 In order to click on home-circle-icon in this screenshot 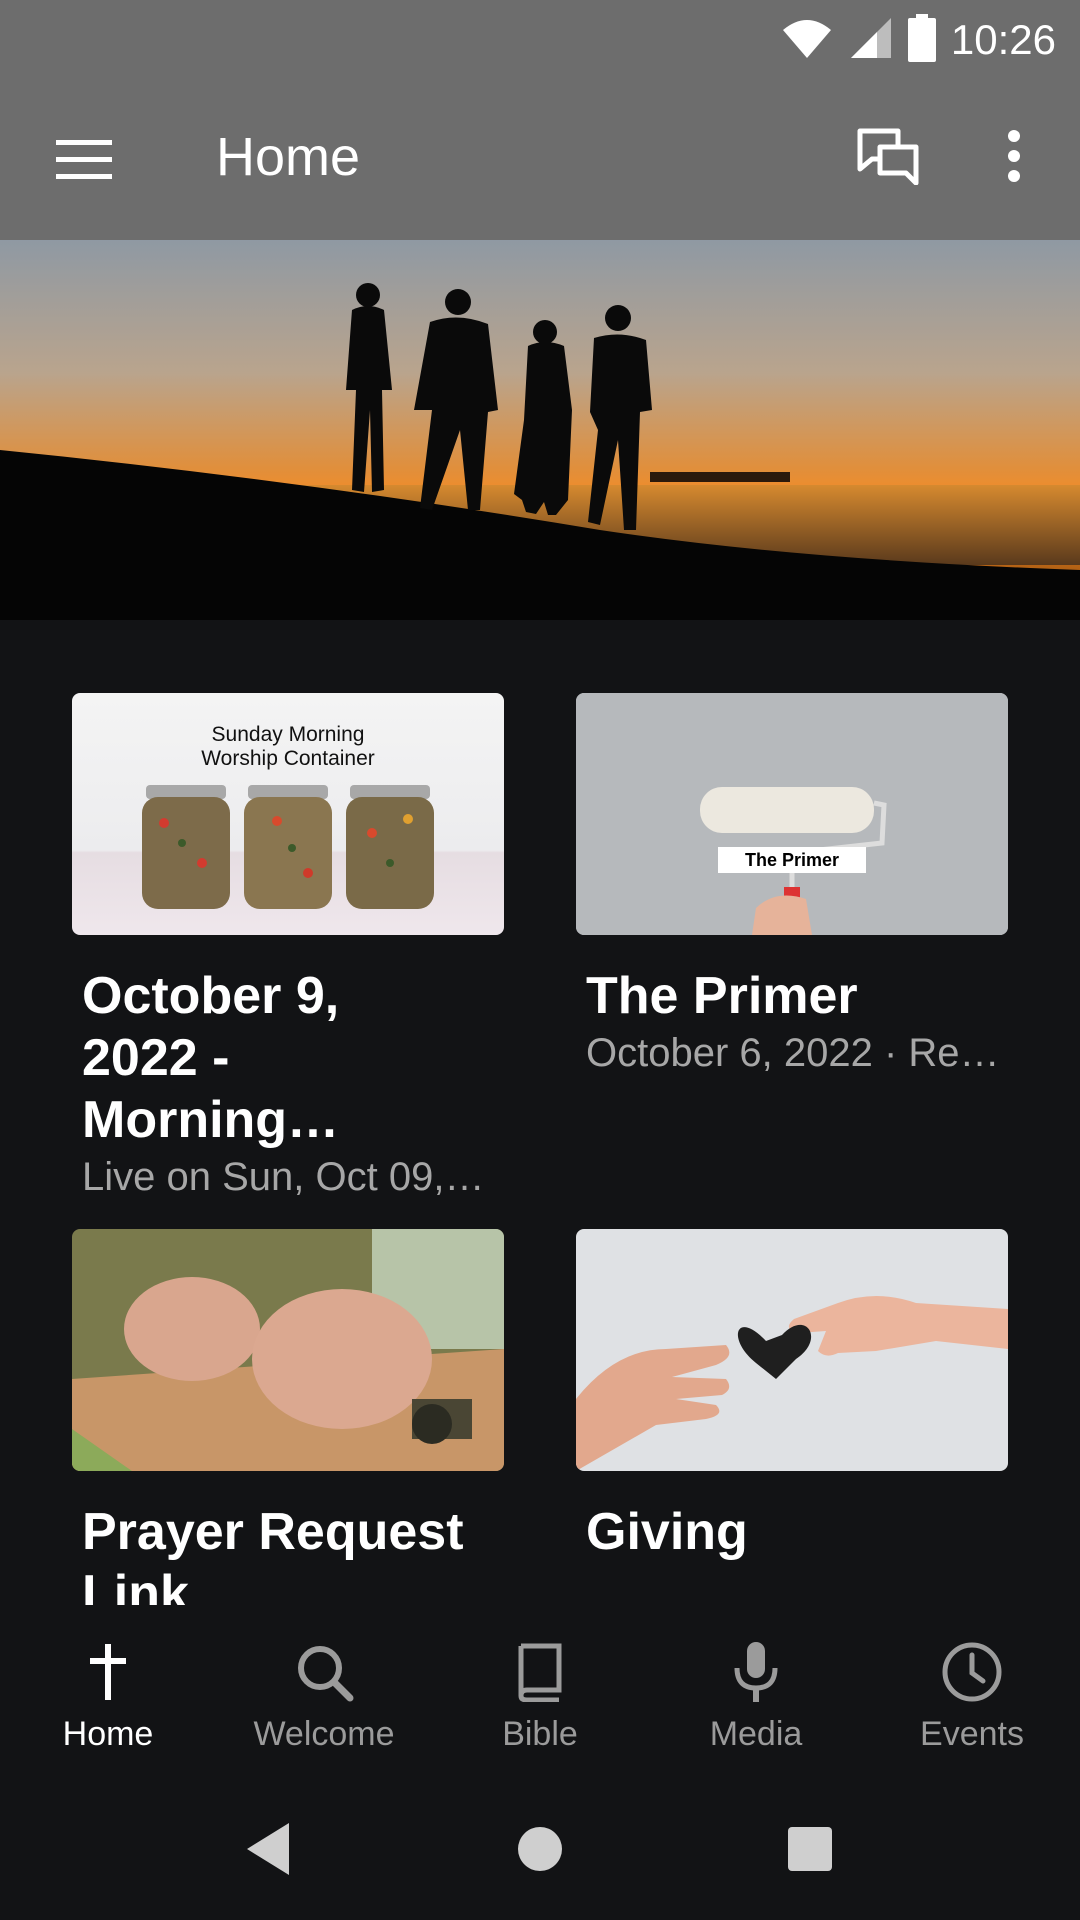, I will do `click(540, 1849)`.